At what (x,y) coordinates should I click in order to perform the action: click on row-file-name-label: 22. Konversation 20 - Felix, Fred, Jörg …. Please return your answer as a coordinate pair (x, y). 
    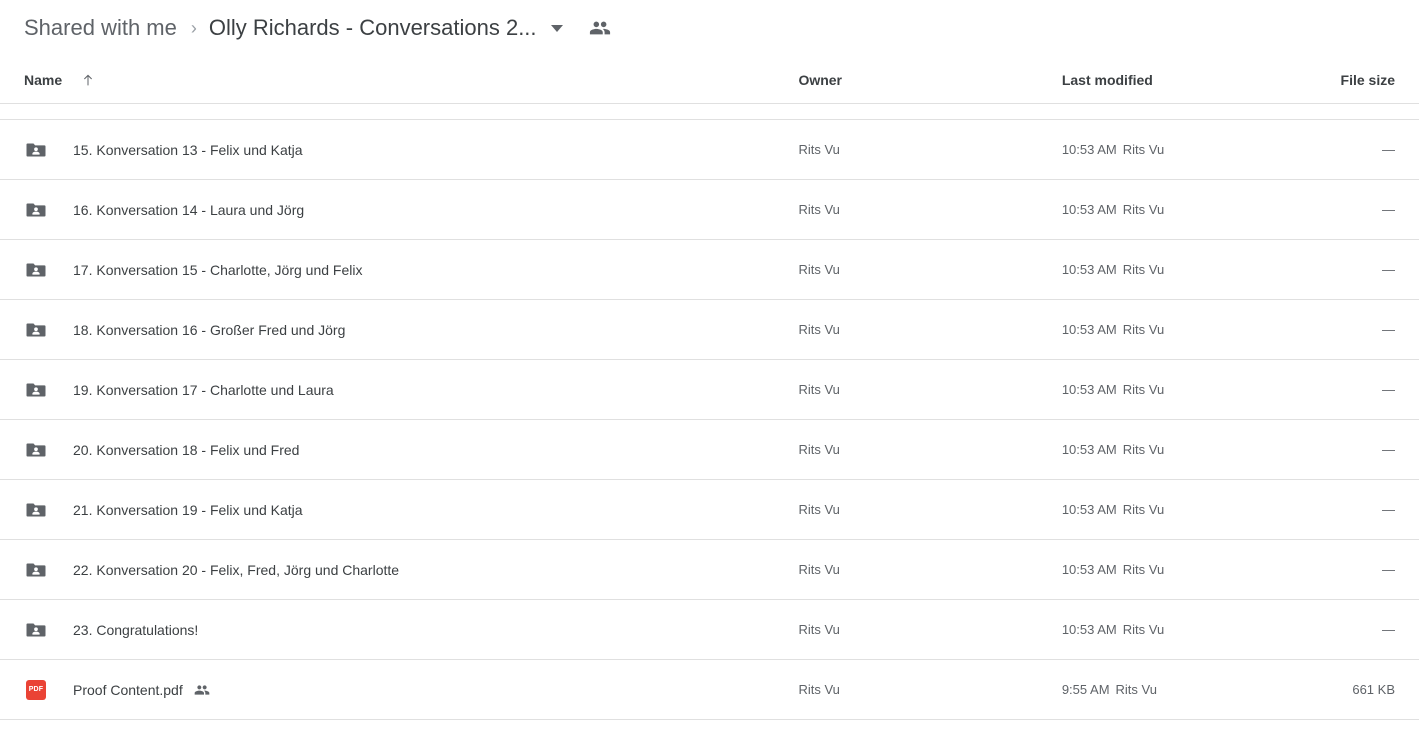
    Looking at the image, I should click on (236, 569).